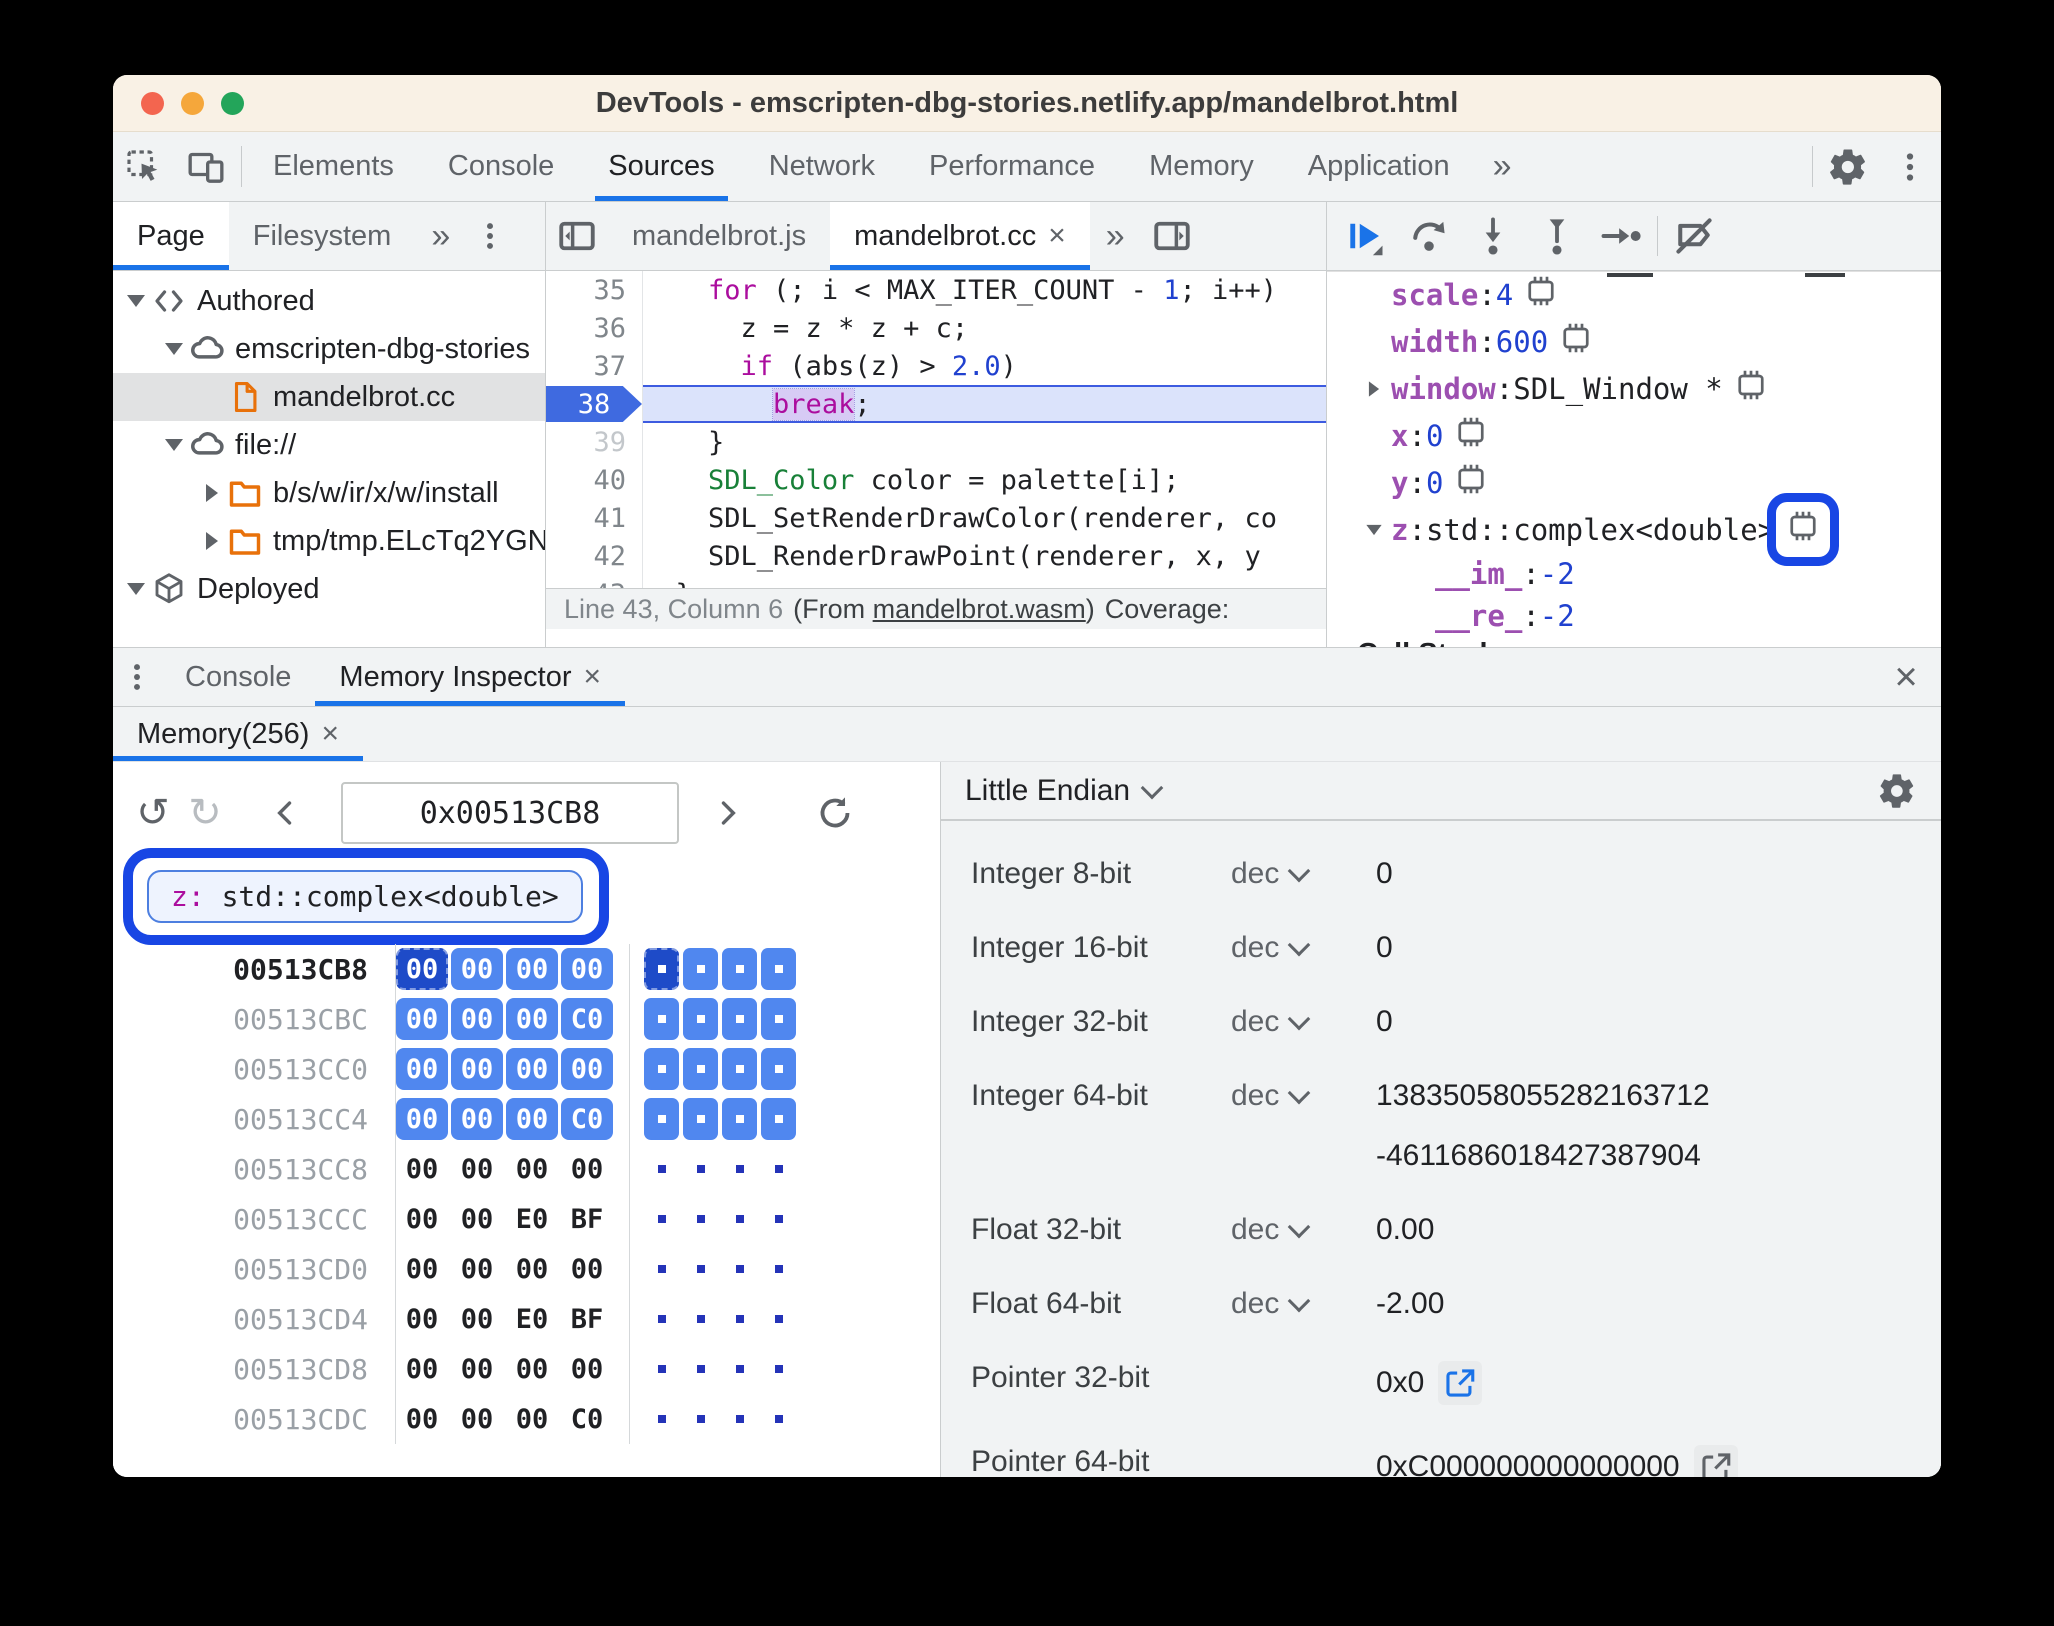 This screenshot has height=1626, width=2054. What do you see at coordinates (592, 677) in the screenshot?
I see `close-drawer-tab-icon: ×` at bounding box center [592, 677].